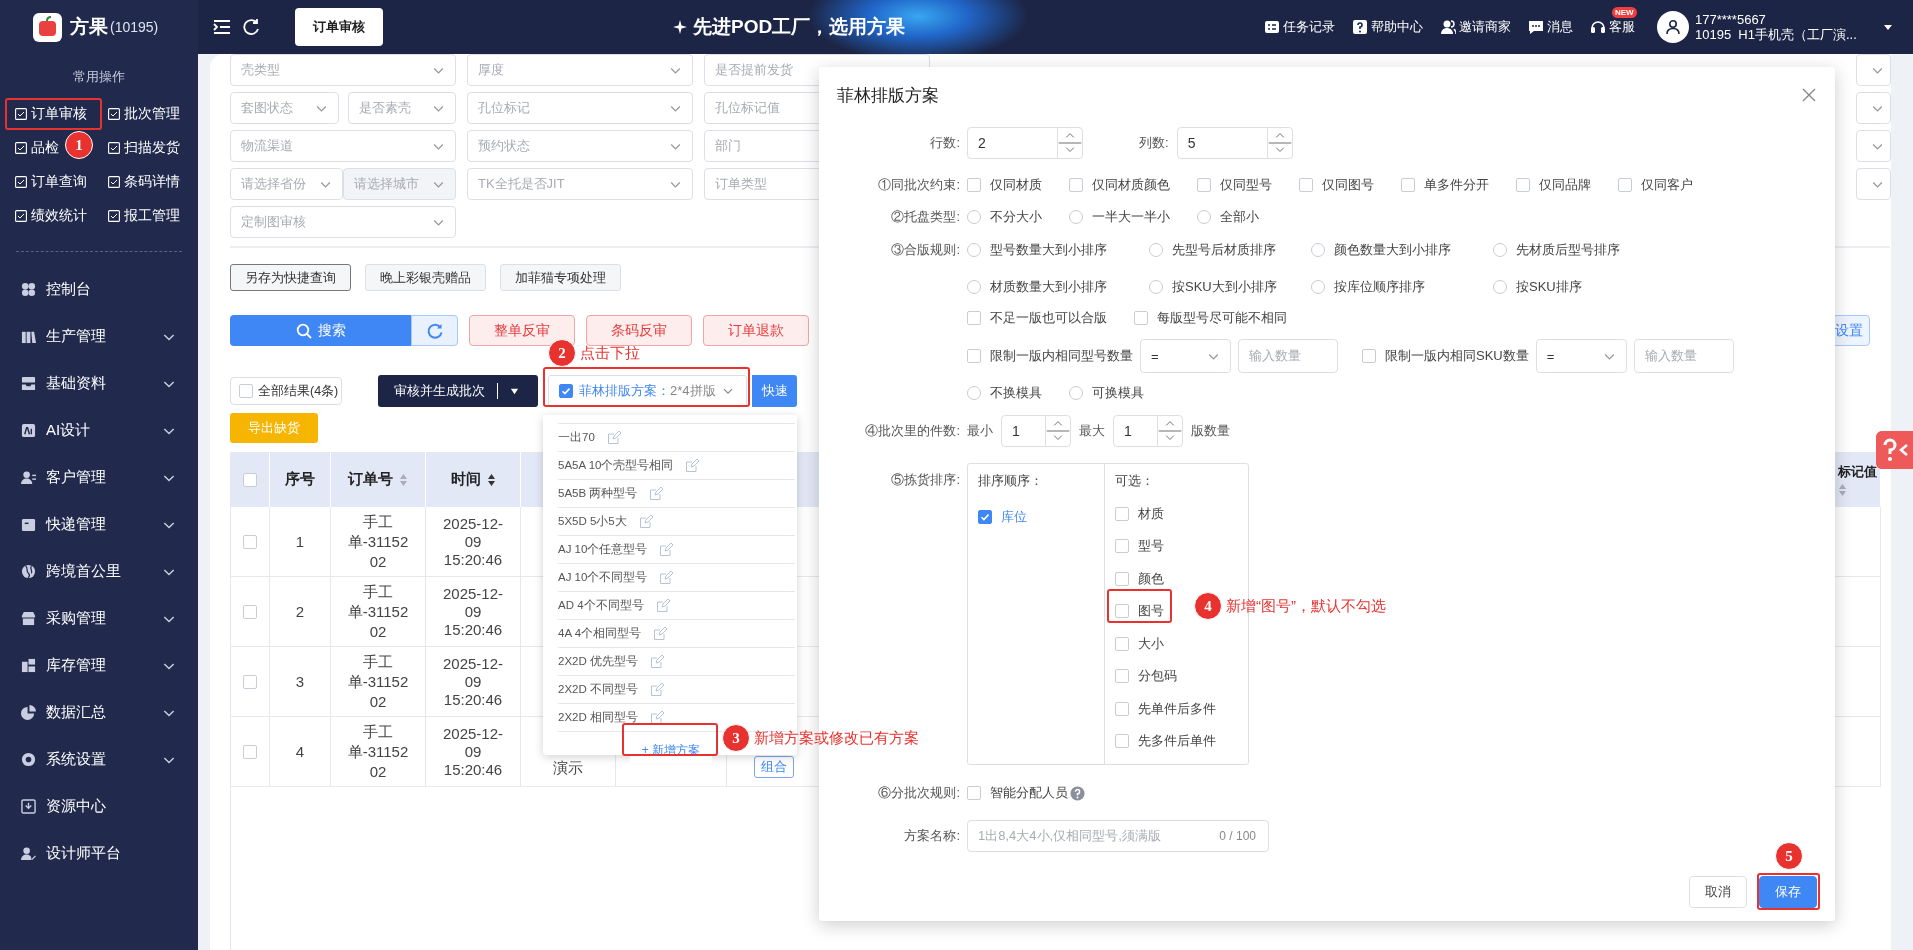 Image resolution: width=1913 pixels, height=950 pixels. What do you see at coordinates (1118, 836) in the screenshot?
I see `input-field: 1出8,4大4小,仅相同型号,须满版 0 / 100` at bounding box center [1118, 836].